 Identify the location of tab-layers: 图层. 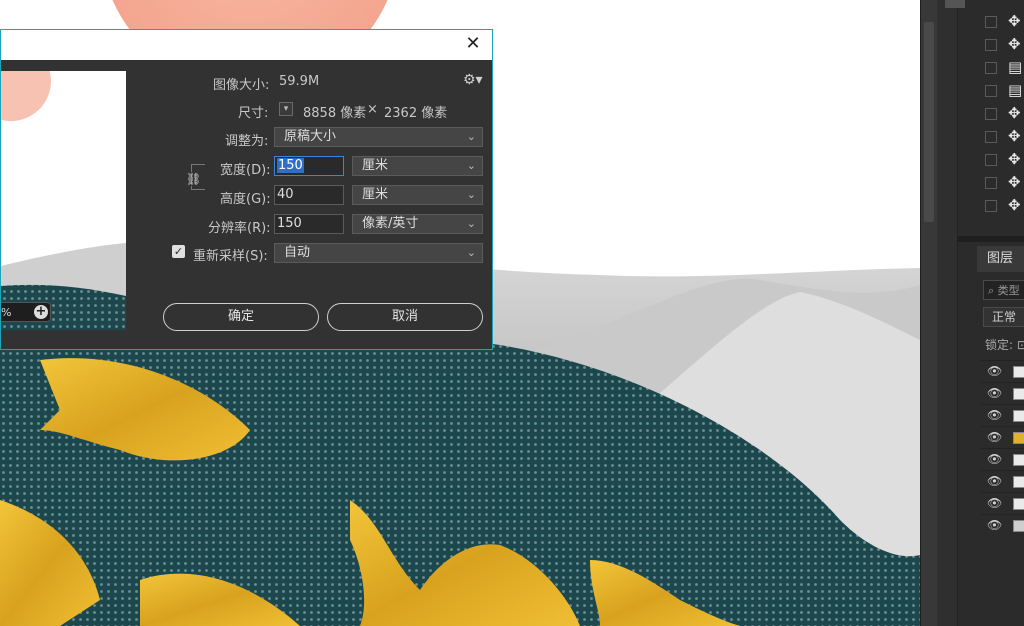
(1000, 259).